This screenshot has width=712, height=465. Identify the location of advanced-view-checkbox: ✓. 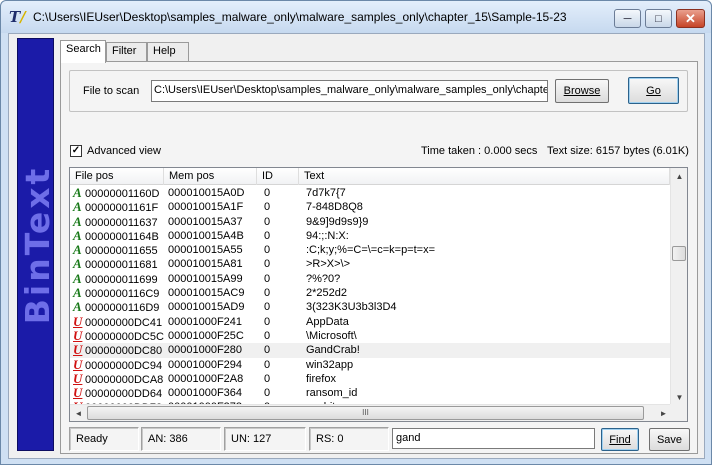
(76, 151).